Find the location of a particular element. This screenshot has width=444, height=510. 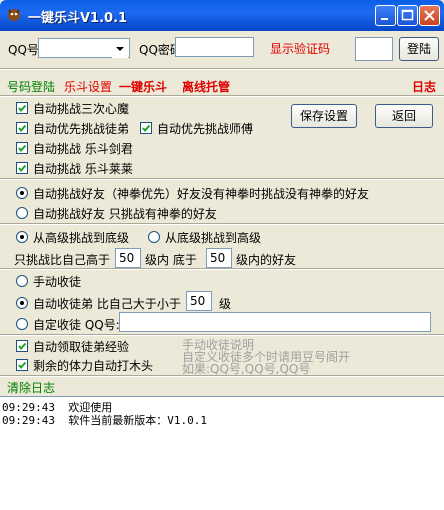

friend-mode-2-radio is located at coordinates (22, 213).